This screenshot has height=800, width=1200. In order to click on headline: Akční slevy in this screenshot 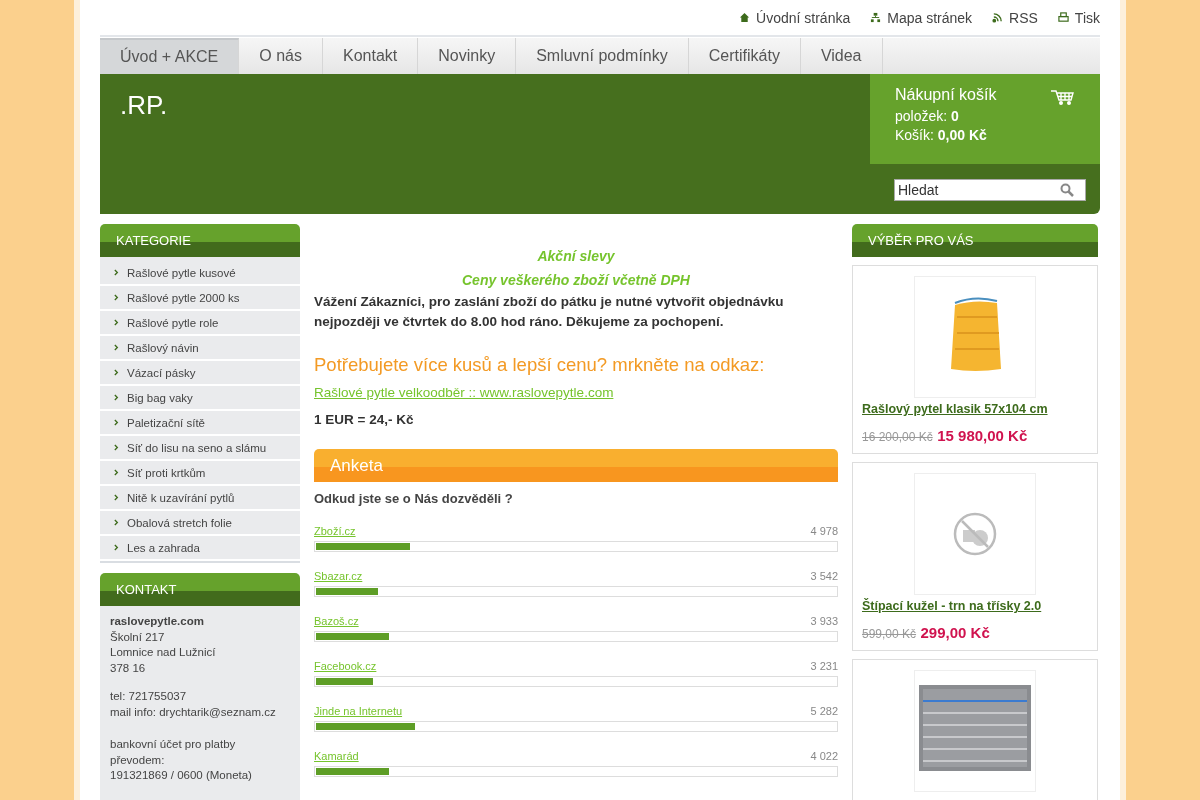, I will do `click(576, 256)`.